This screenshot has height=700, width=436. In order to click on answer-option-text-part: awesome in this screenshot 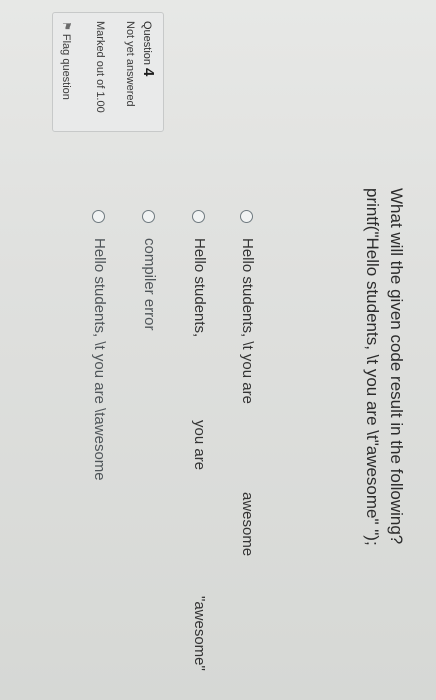, I will do `click(247, 524)`.